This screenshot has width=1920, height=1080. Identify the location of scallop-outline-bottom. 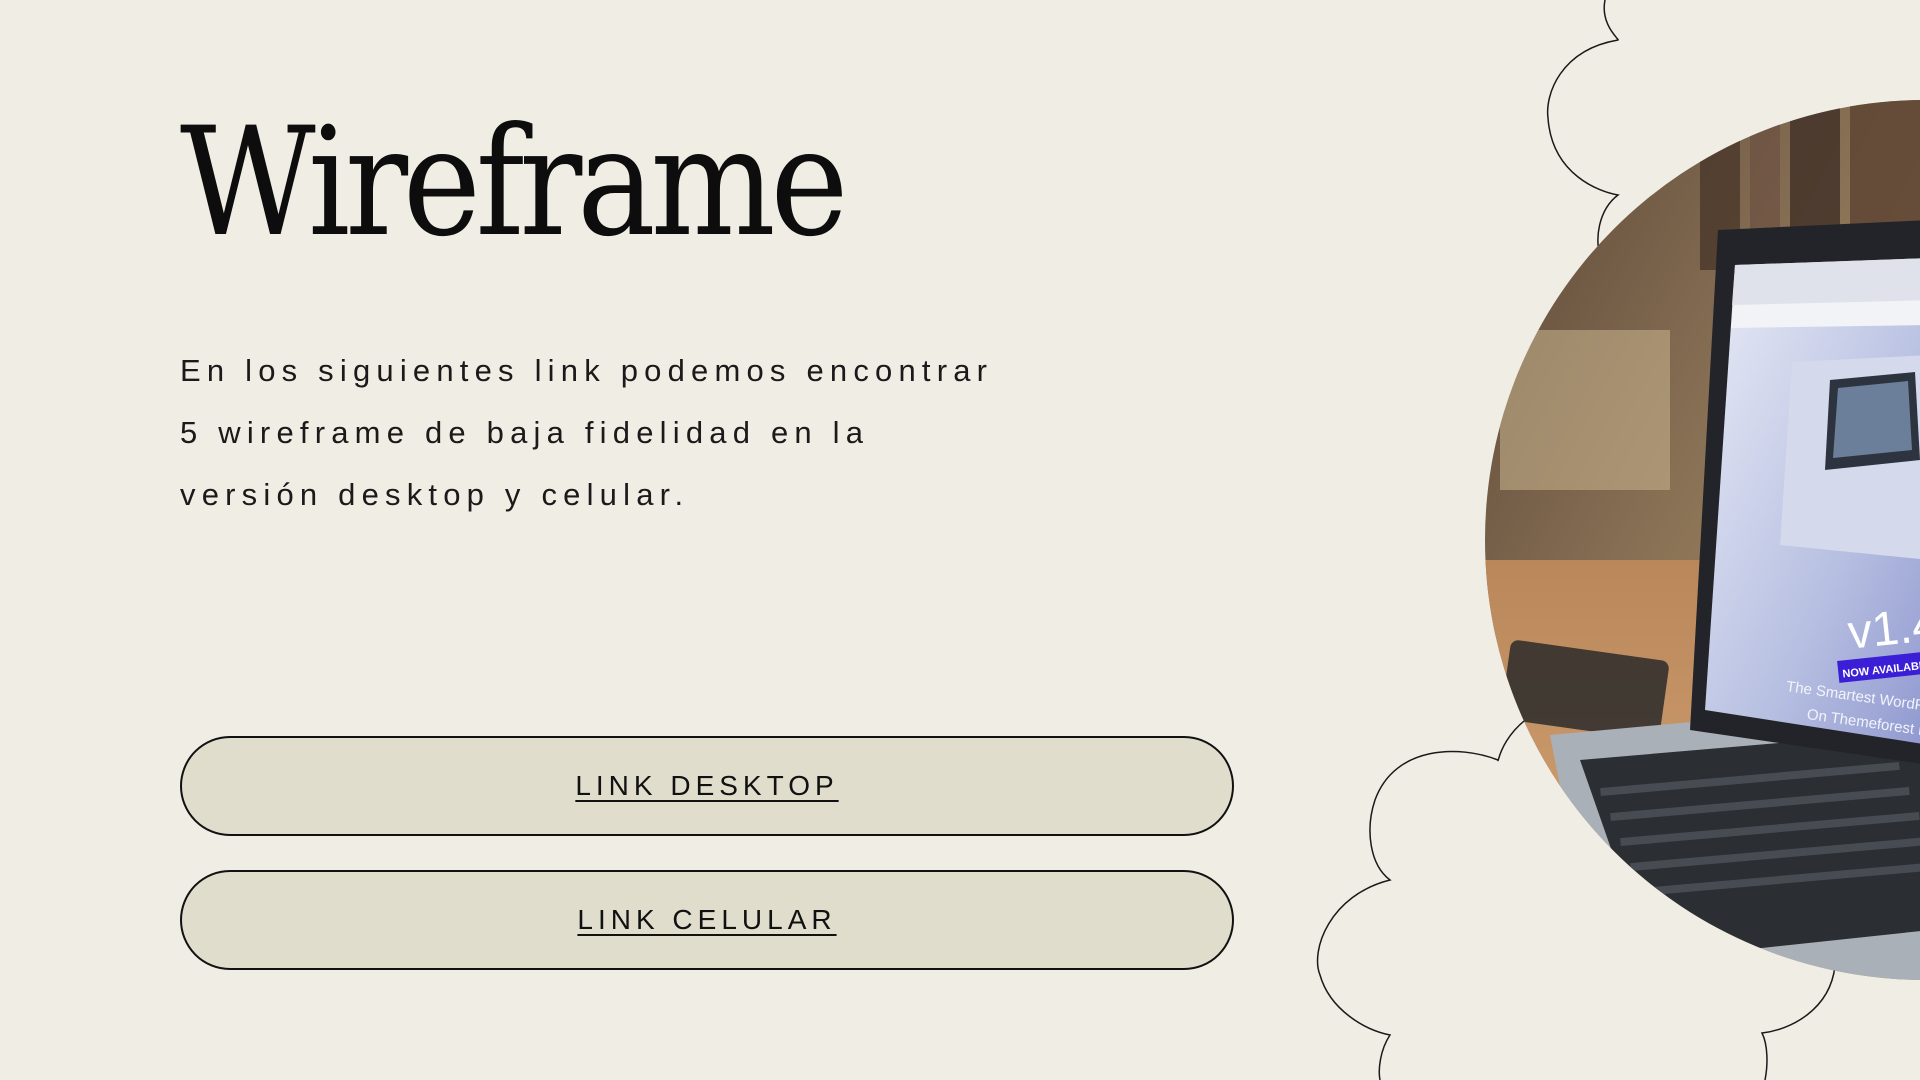
(1426, 896).